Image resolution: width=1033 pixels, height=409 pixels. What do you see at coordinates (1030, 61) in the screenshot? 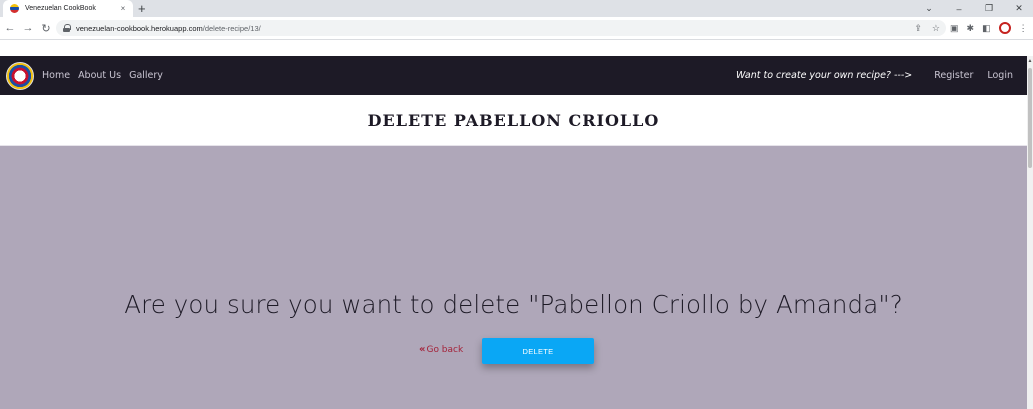
I see `scroll-up-icon: ▲` at bounding box center [1030, 61].